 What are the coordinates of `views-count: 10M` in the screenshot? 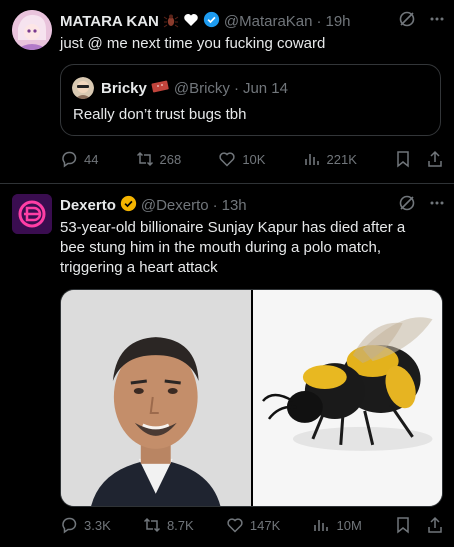 It's located at (349, 525).